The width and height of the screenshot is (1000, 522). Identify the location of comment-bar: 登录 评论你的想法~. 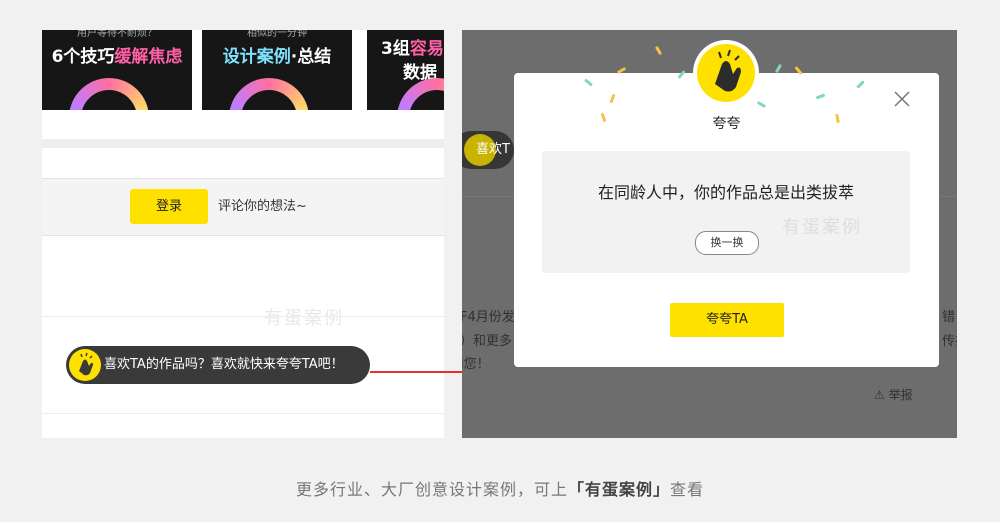
(243, 207).